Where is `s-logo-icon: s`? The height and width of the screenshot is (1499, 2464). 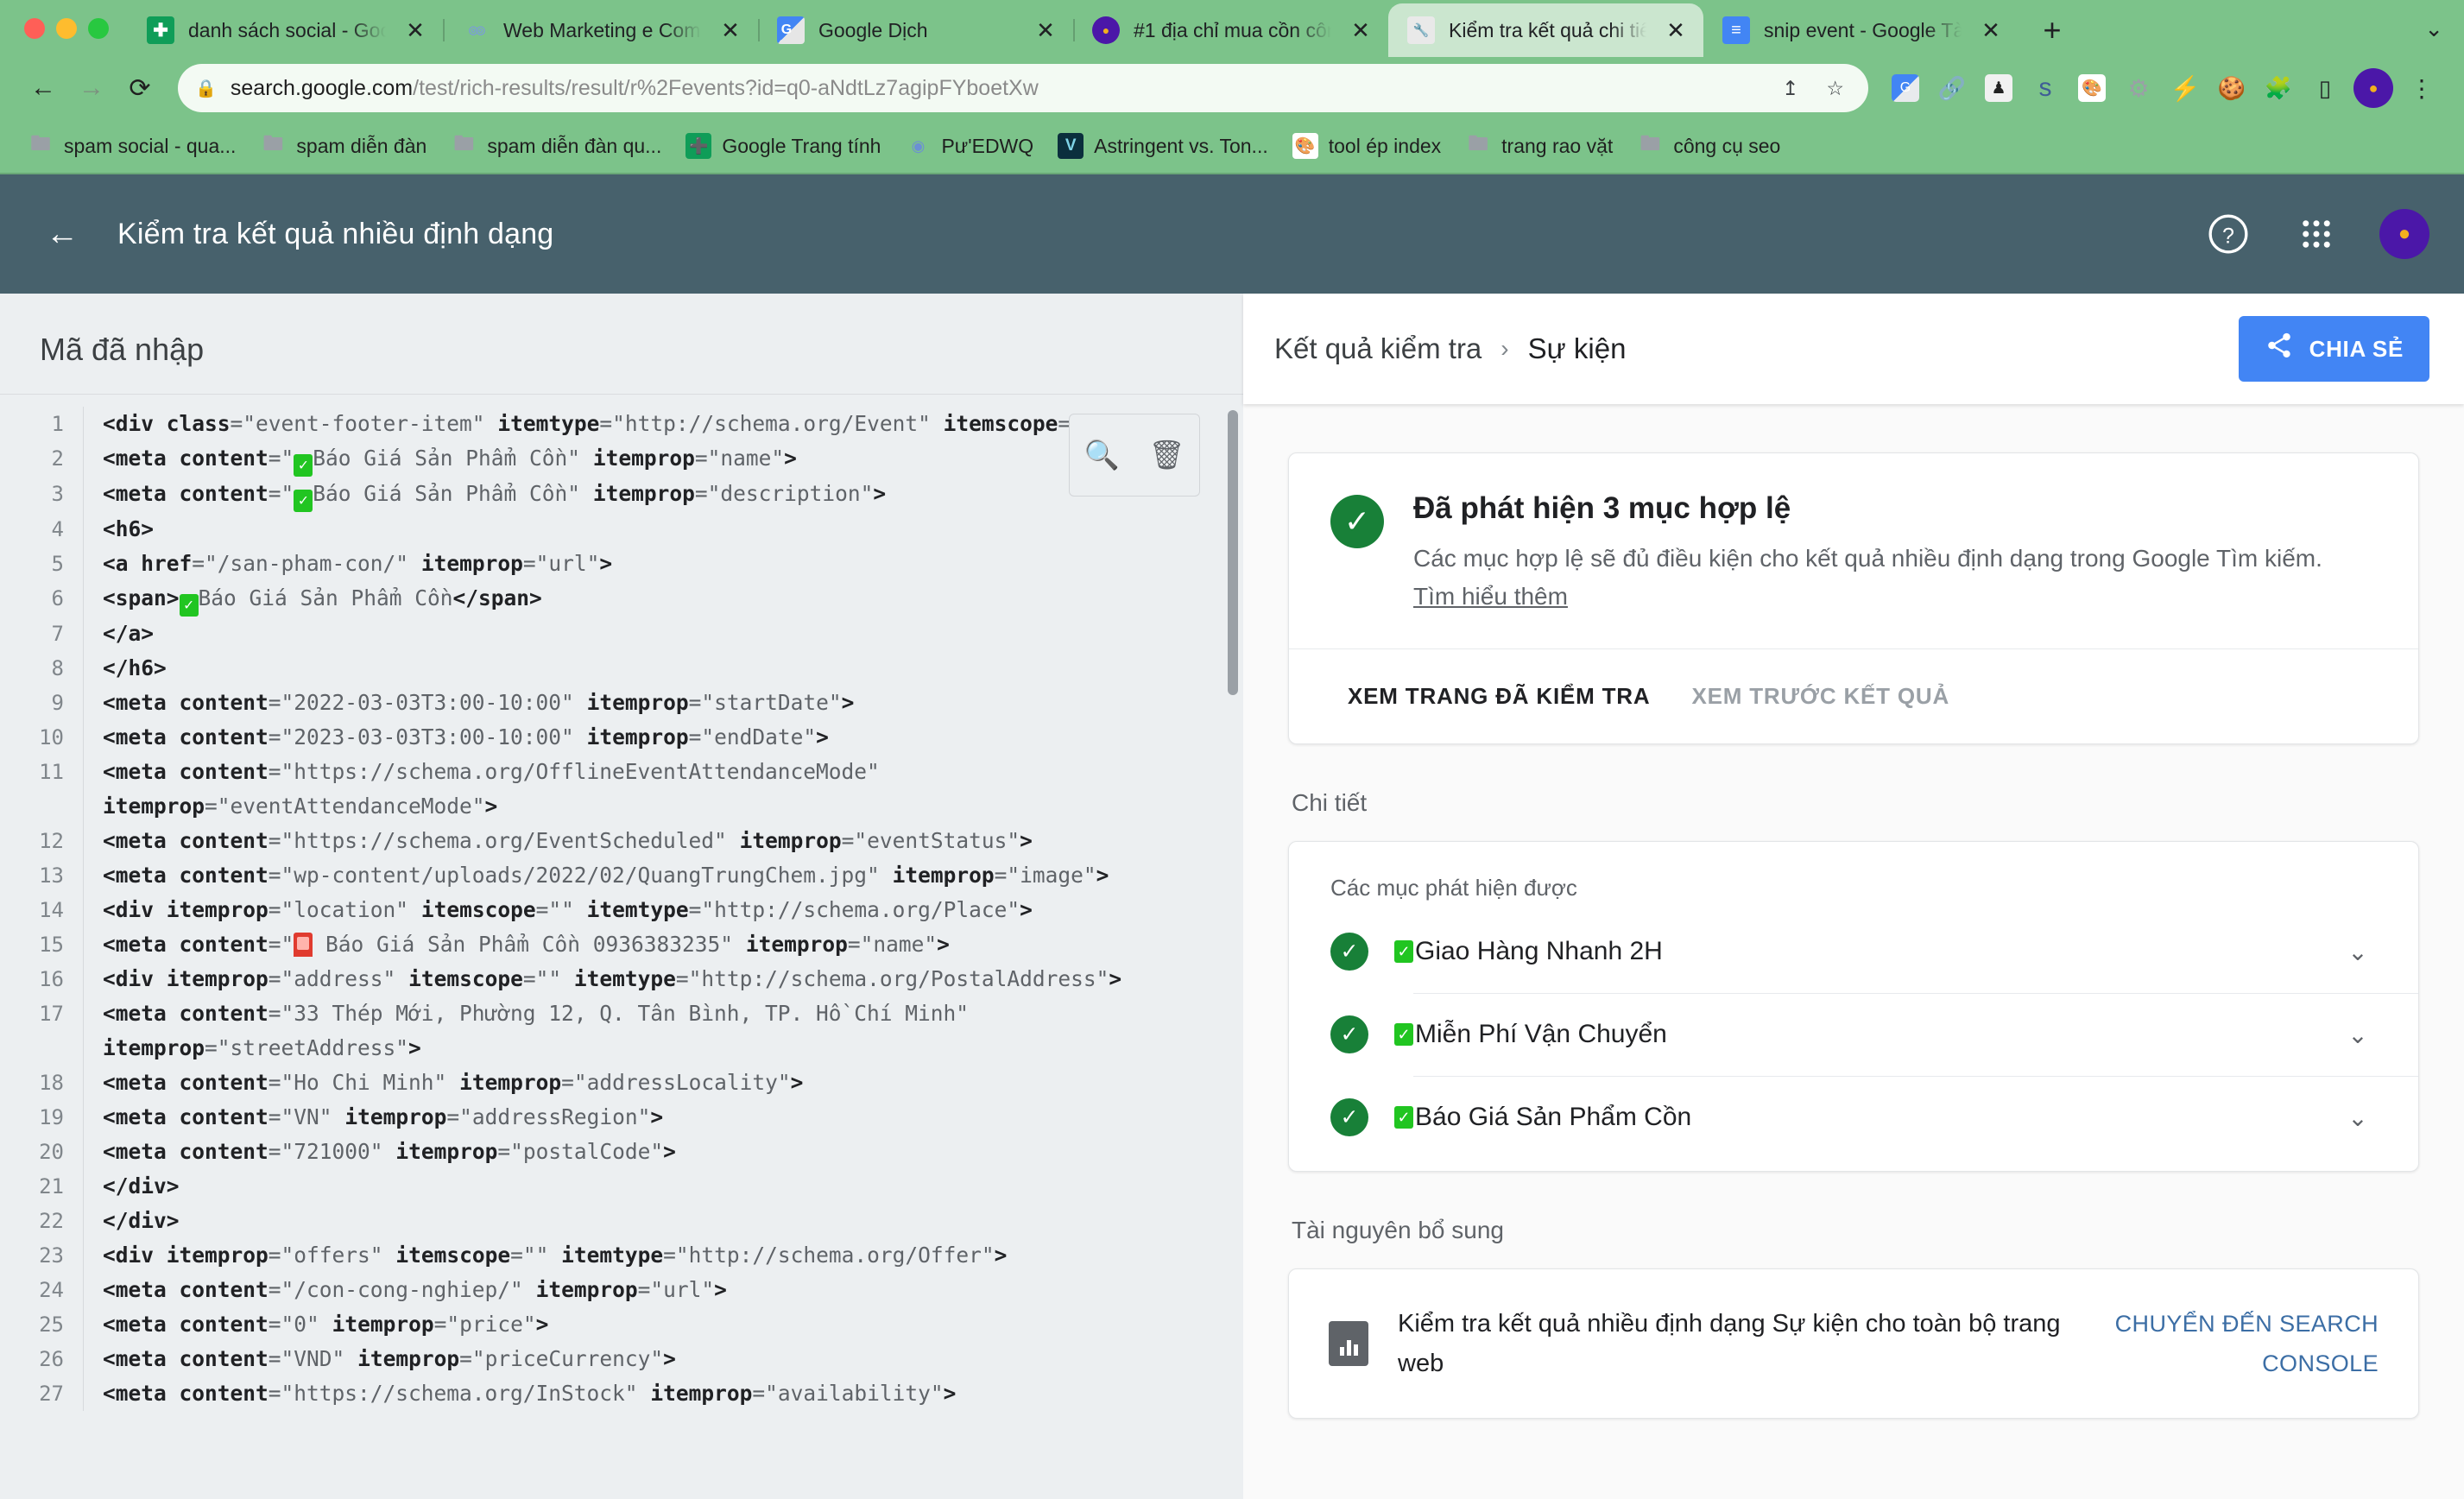
s-logo-icon: s is located at coordinates (2046, 88).